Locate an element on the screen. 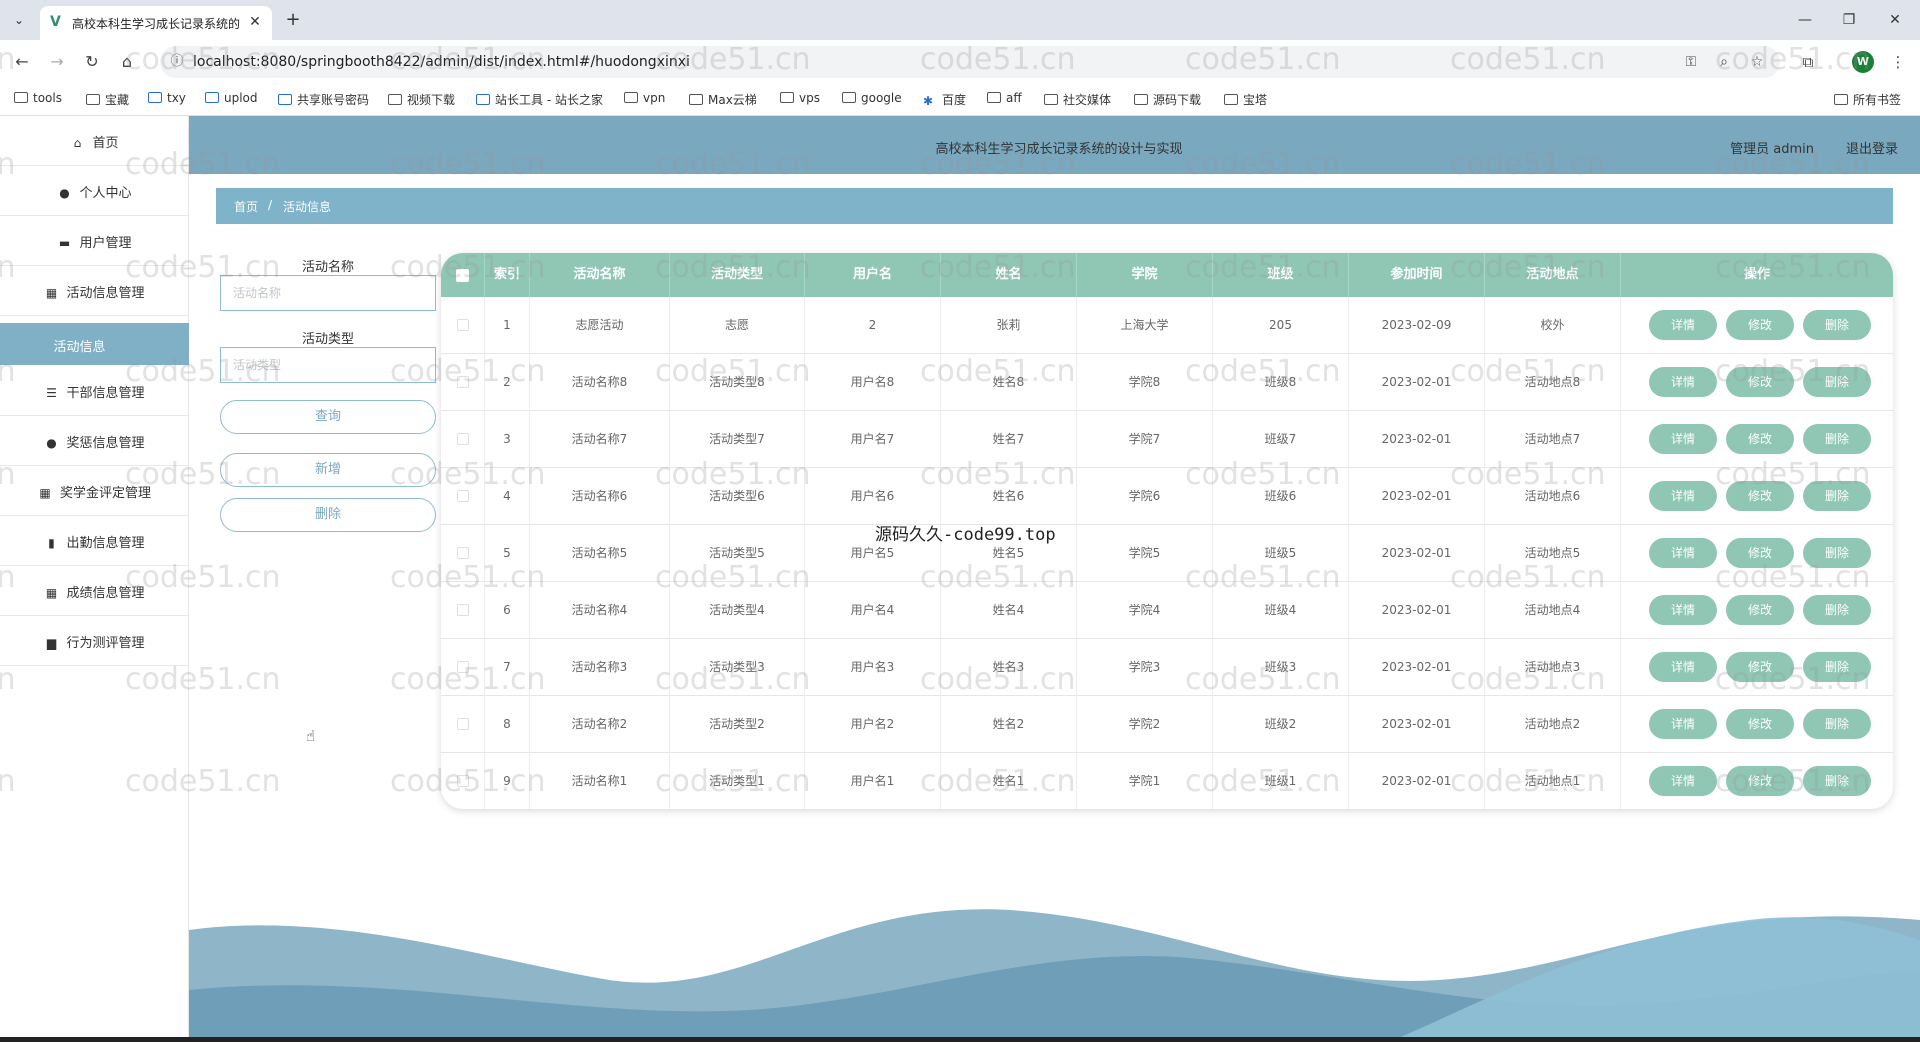 Image resolution: width=1920 pixels, height=1042 pixels. activity-type-input is located at coordinates (328, 365).